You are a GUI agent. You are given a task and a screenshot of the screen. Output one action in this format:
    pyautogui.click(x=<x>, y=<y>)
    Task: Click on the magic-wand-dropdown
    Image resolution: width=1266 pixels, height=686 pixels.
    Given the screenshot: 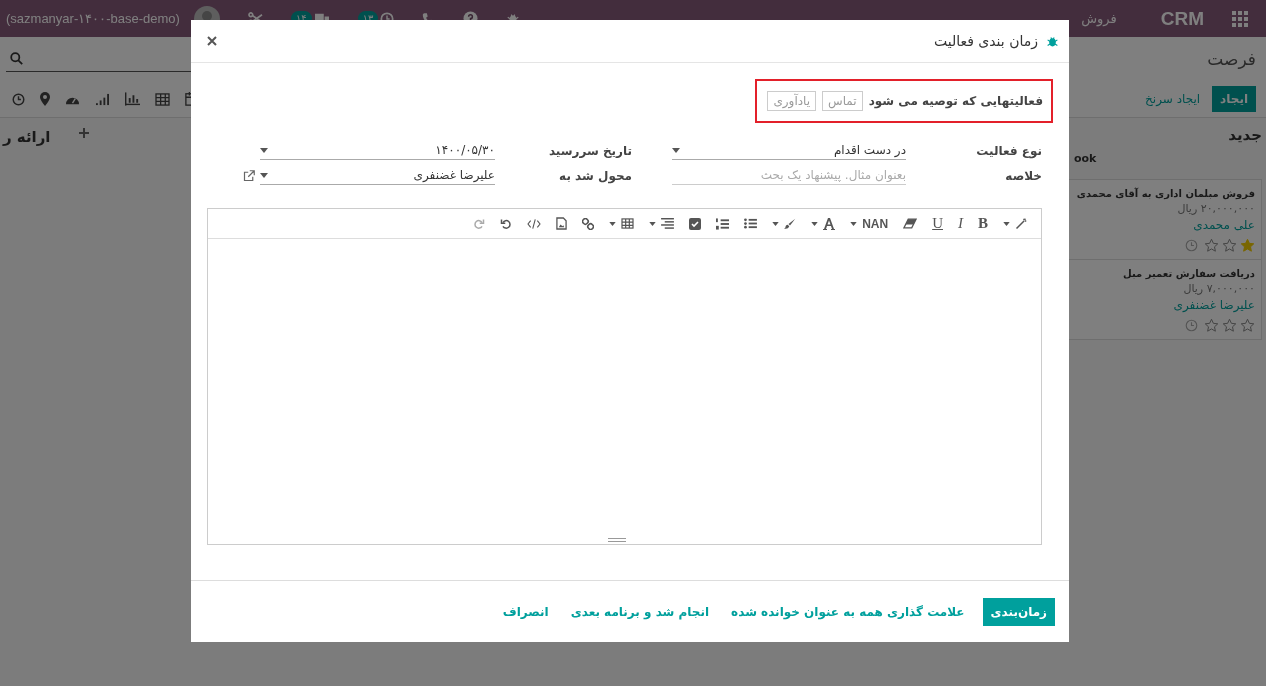 What is the action you would take?
    pyautogui.click(x=1015, y=223)
    